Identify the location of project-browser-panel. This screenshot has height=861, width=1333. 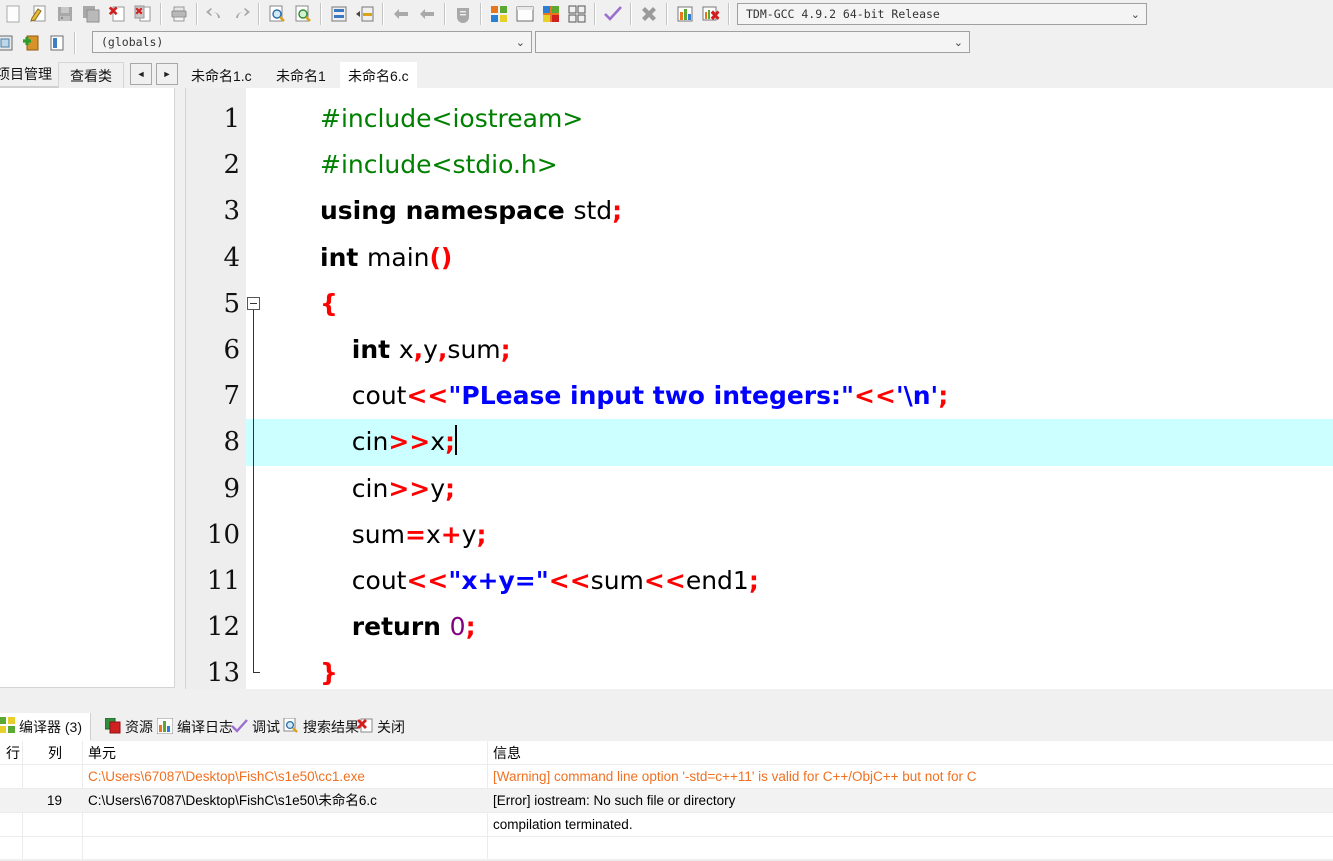
(87, 388).